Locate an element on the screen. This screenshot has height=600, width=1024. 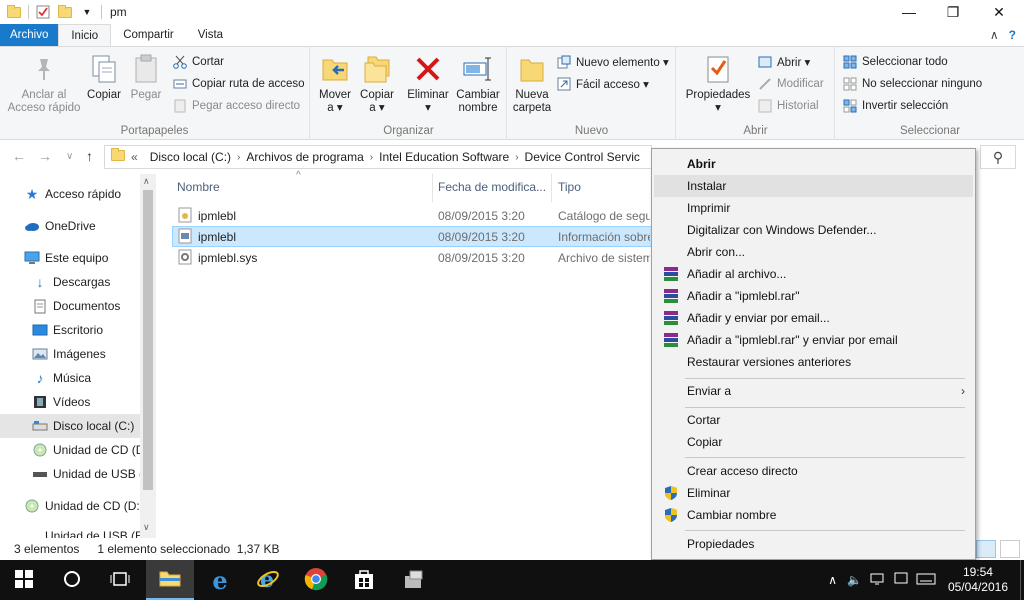
menu-item-send-to: Enviar a › is located at coordinates (813, 391).